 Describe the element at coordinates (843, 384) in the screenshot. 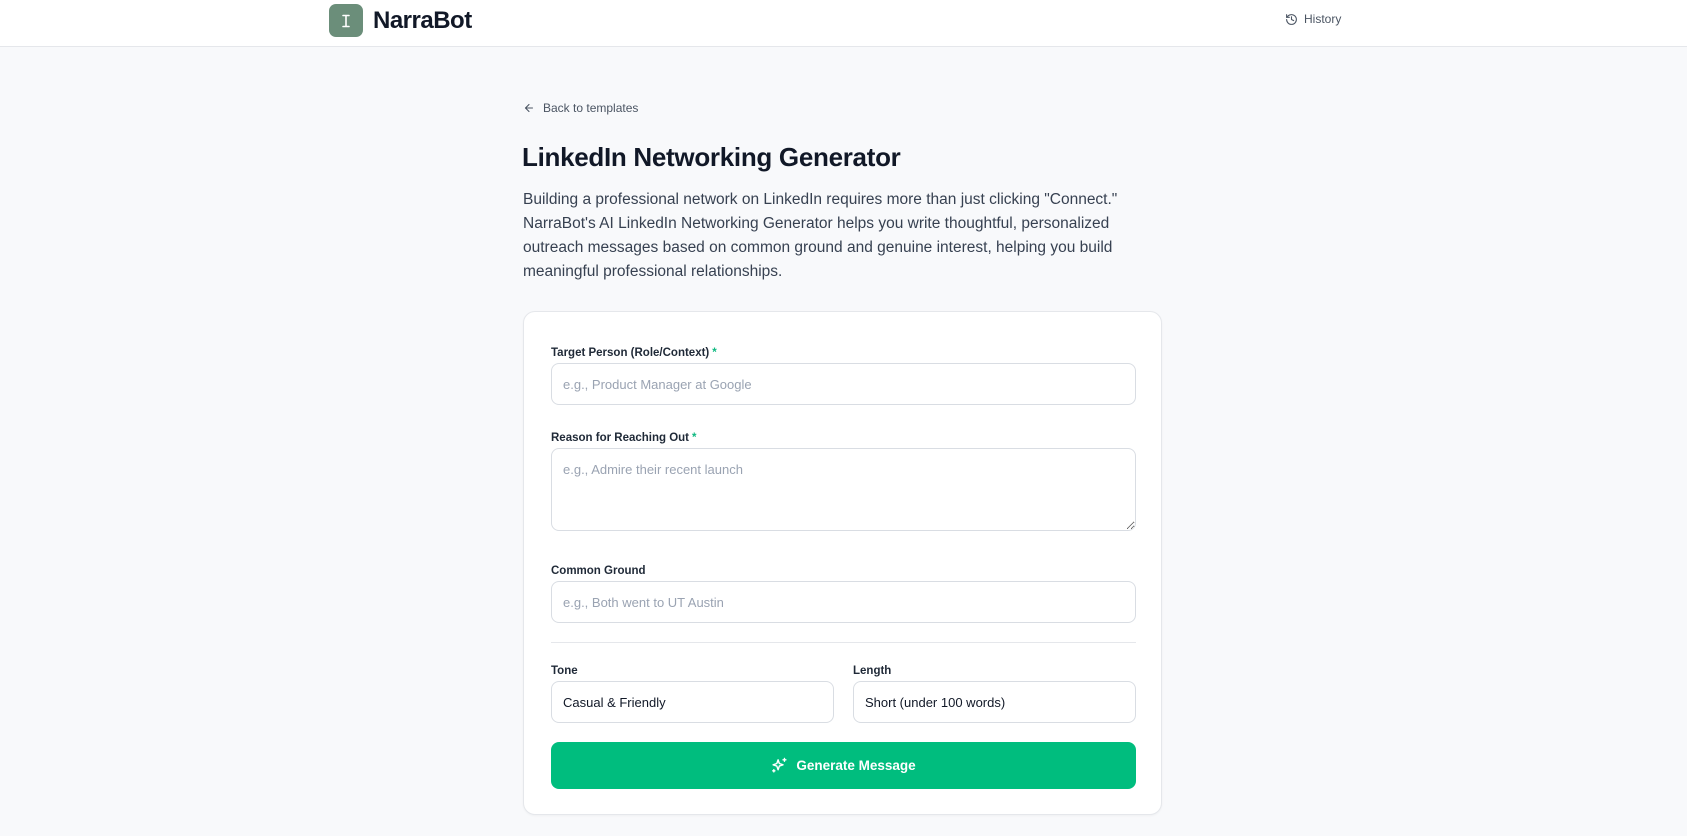

I see `target-person-input` at that location.